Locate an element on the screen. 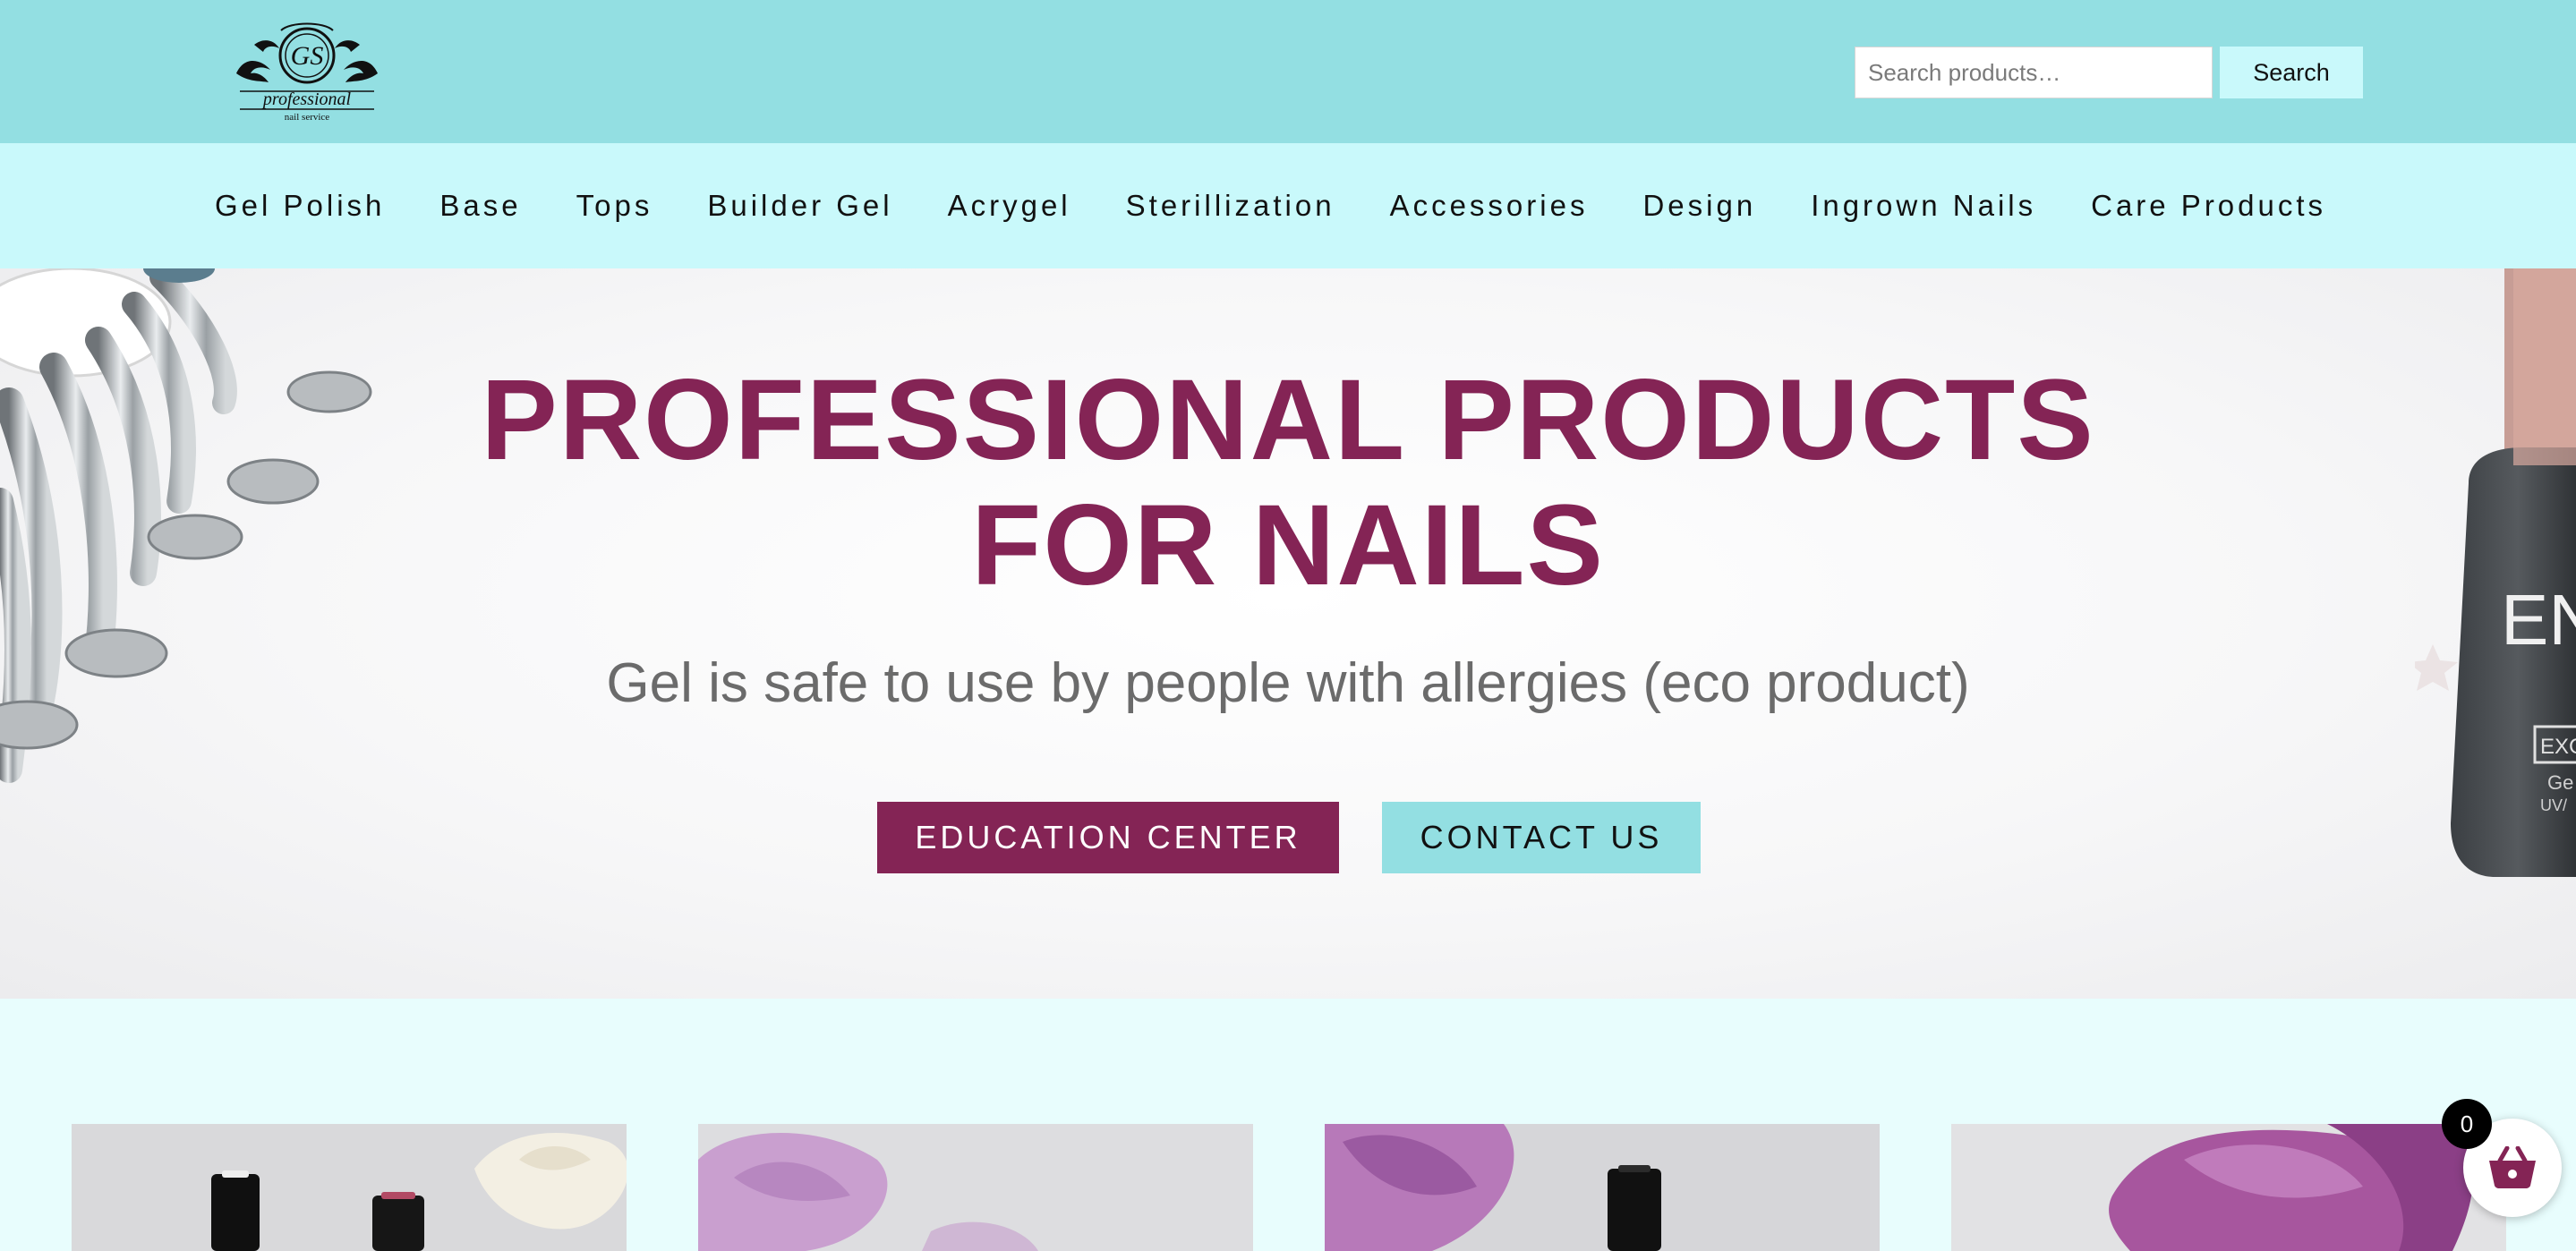 Image resolution: width=2576 pixels, height=1251 pixels. search-input is located at coordinates (2034, 72).